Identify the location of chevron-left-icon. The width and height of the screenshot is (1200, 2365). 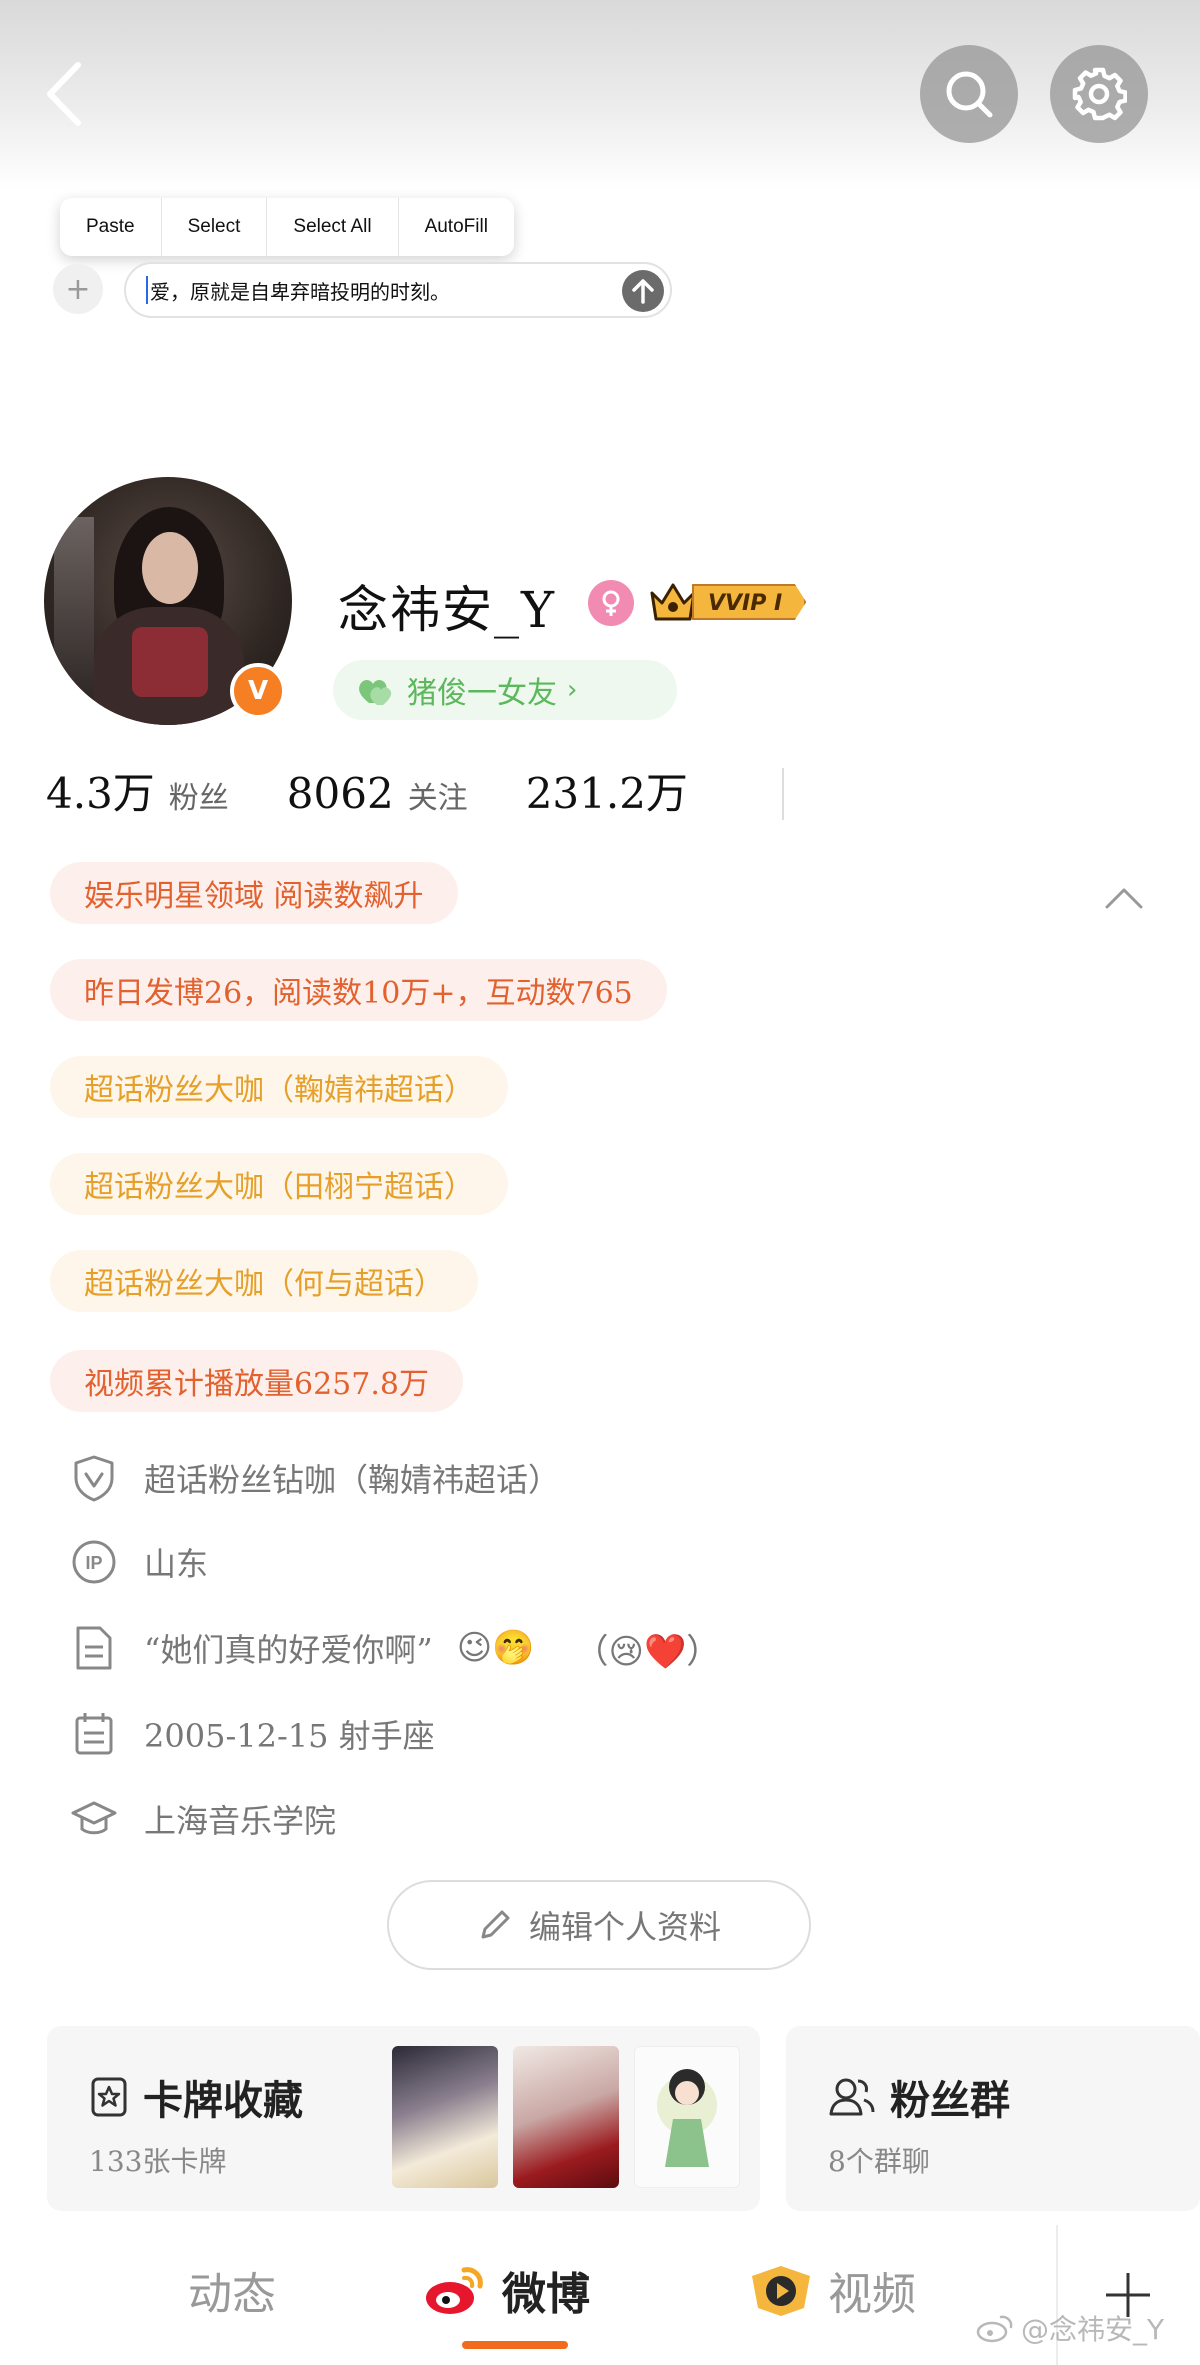
(64, 94).